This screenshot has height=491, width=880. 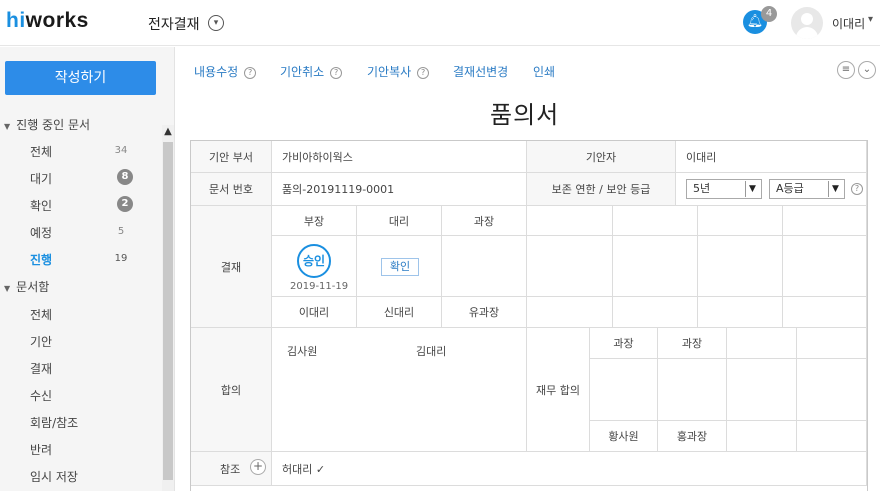 What do you see at coordinates (431, 351) in the screenshot?
I see `agreement-name: 김대리` at bounding box center [431, 351].